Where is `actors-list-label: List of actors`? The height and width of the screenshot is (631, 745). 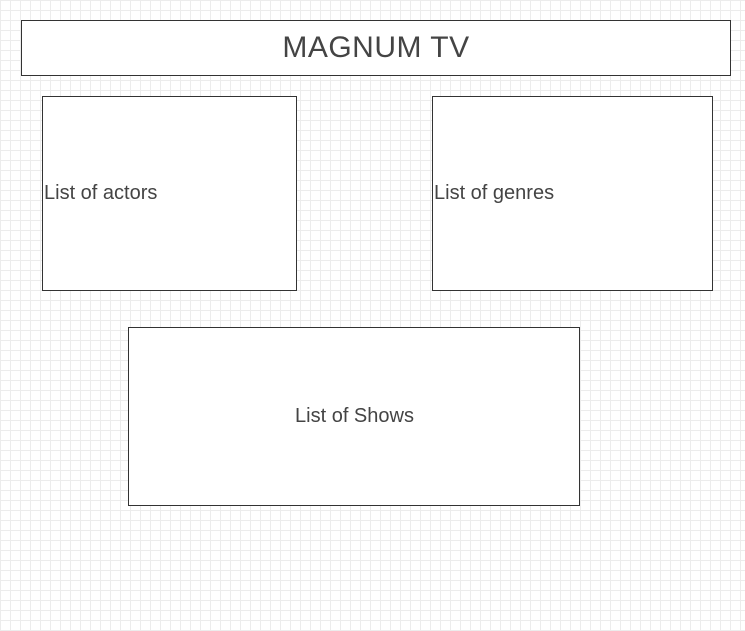
actors-list-label: List of actors is located at coordinates (101, 193).